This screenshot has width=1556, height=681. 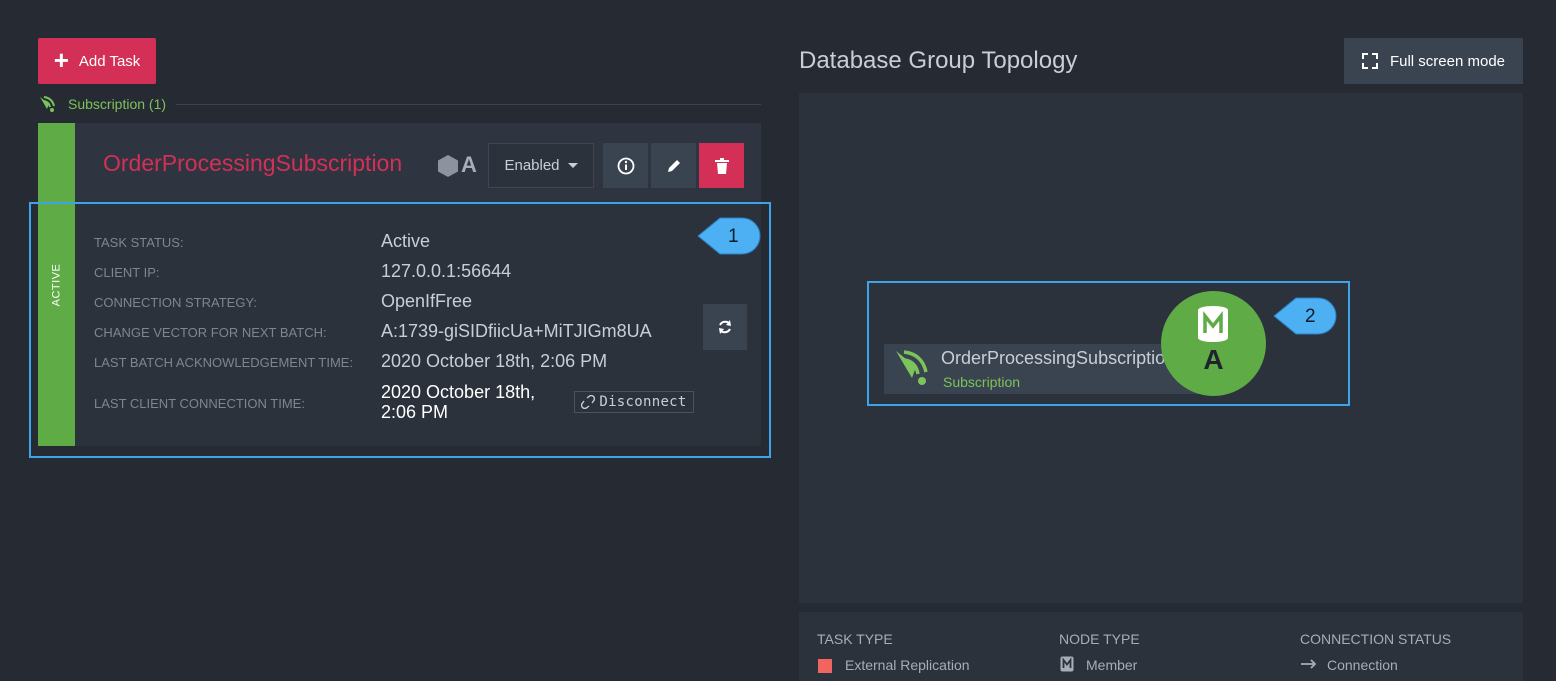 I want to click on legend-connection-status-heading: CONNECTION STATUS, so click(x=1376, y=639).